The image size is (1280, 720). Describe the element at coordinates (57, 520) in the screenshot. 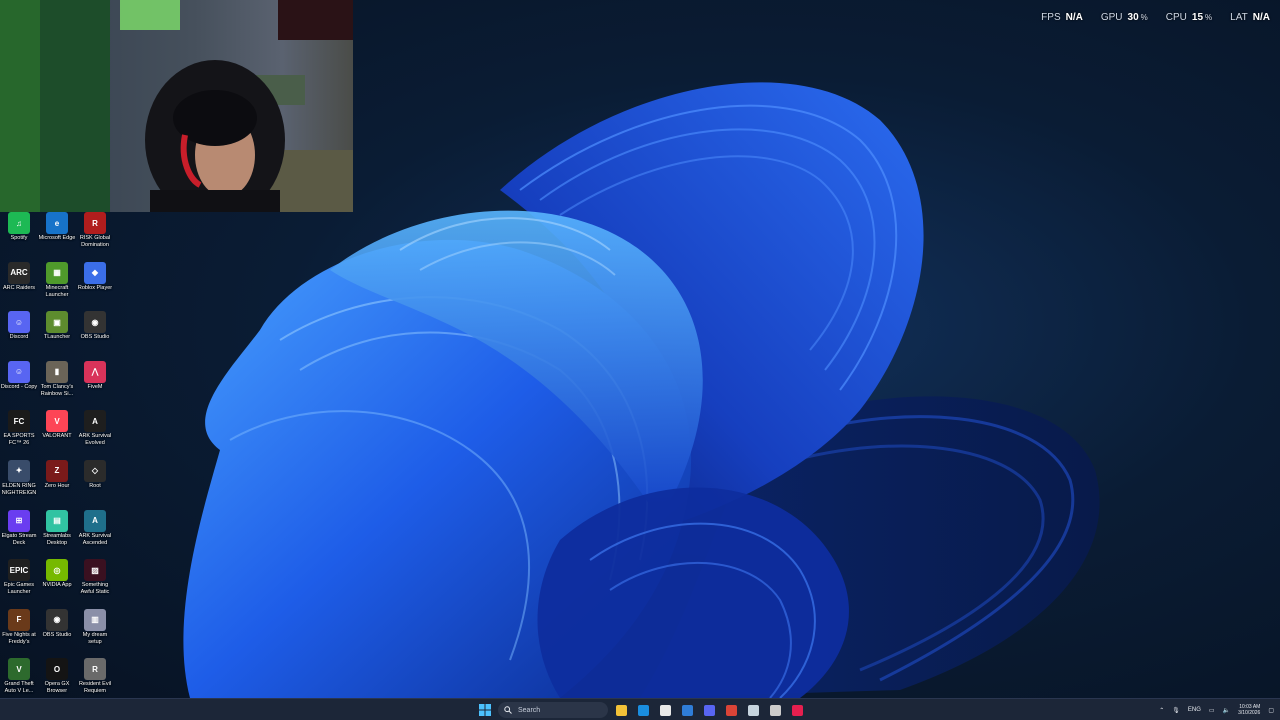

I see `app-icon: ▤` at that location.